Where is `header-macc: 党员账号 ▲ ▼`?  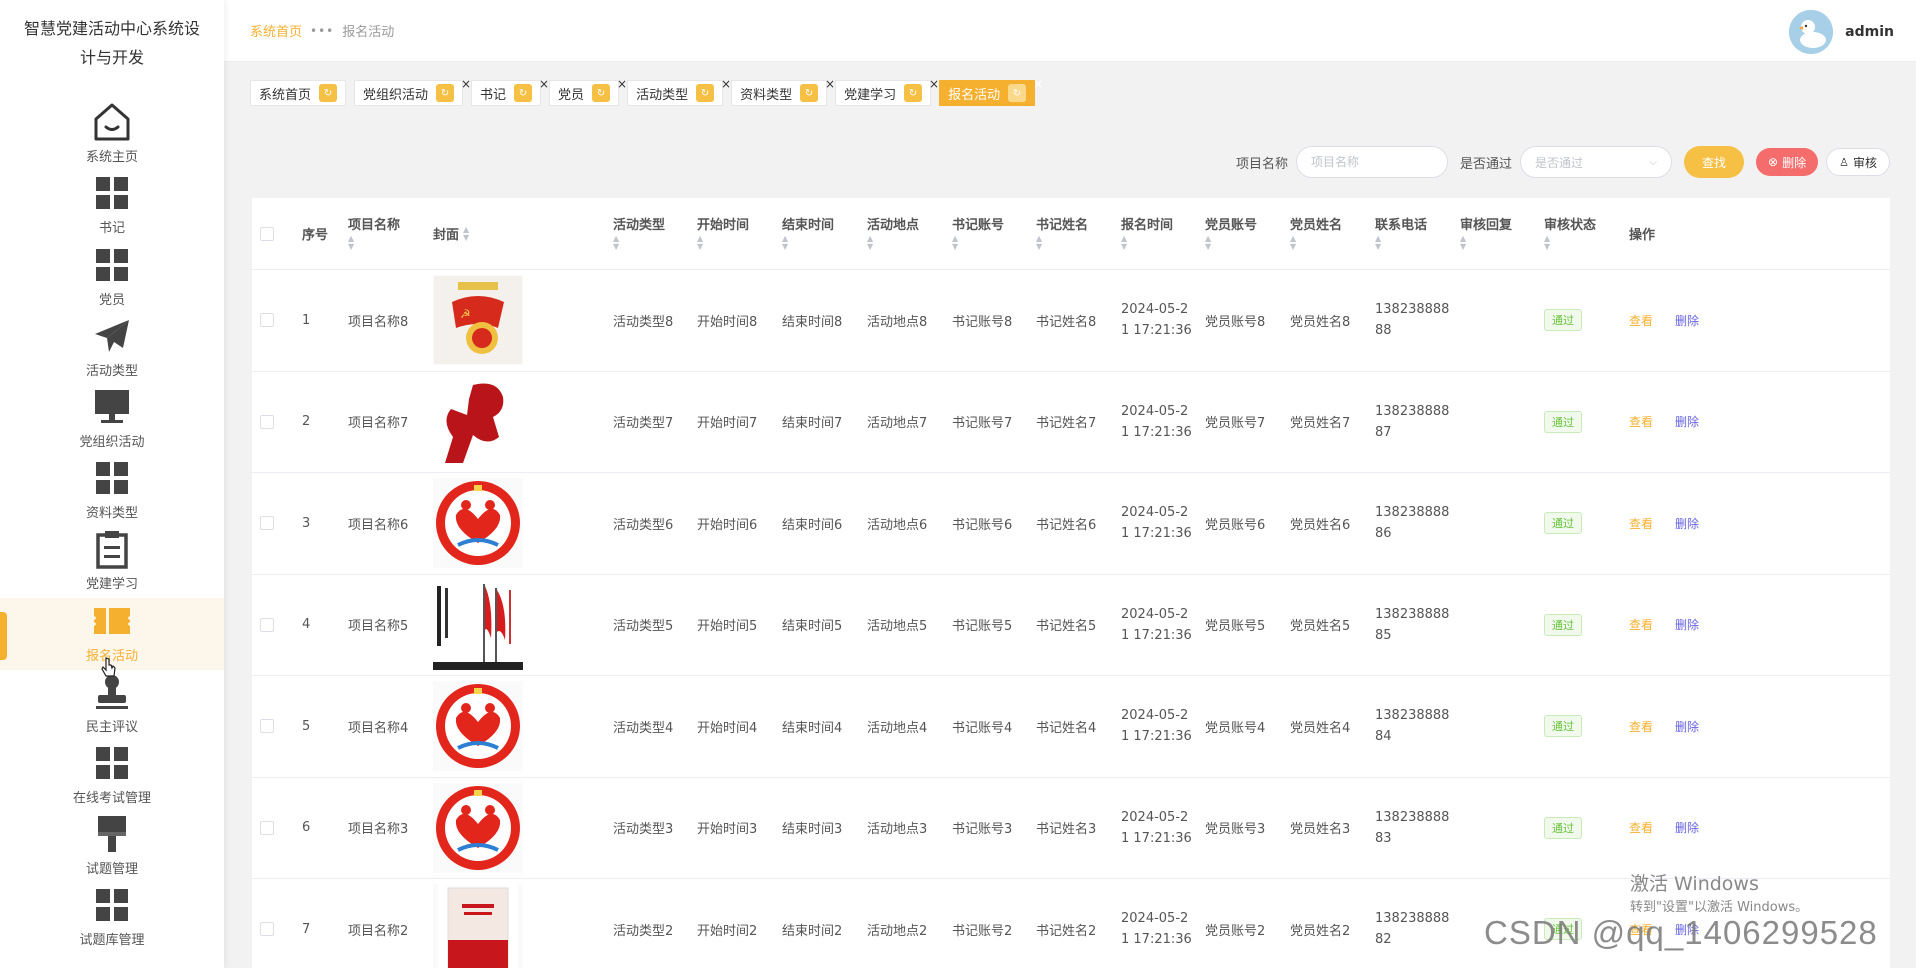 header-macc: 党员账号 ▲ ▼ is located at coordinates (1237, 234).